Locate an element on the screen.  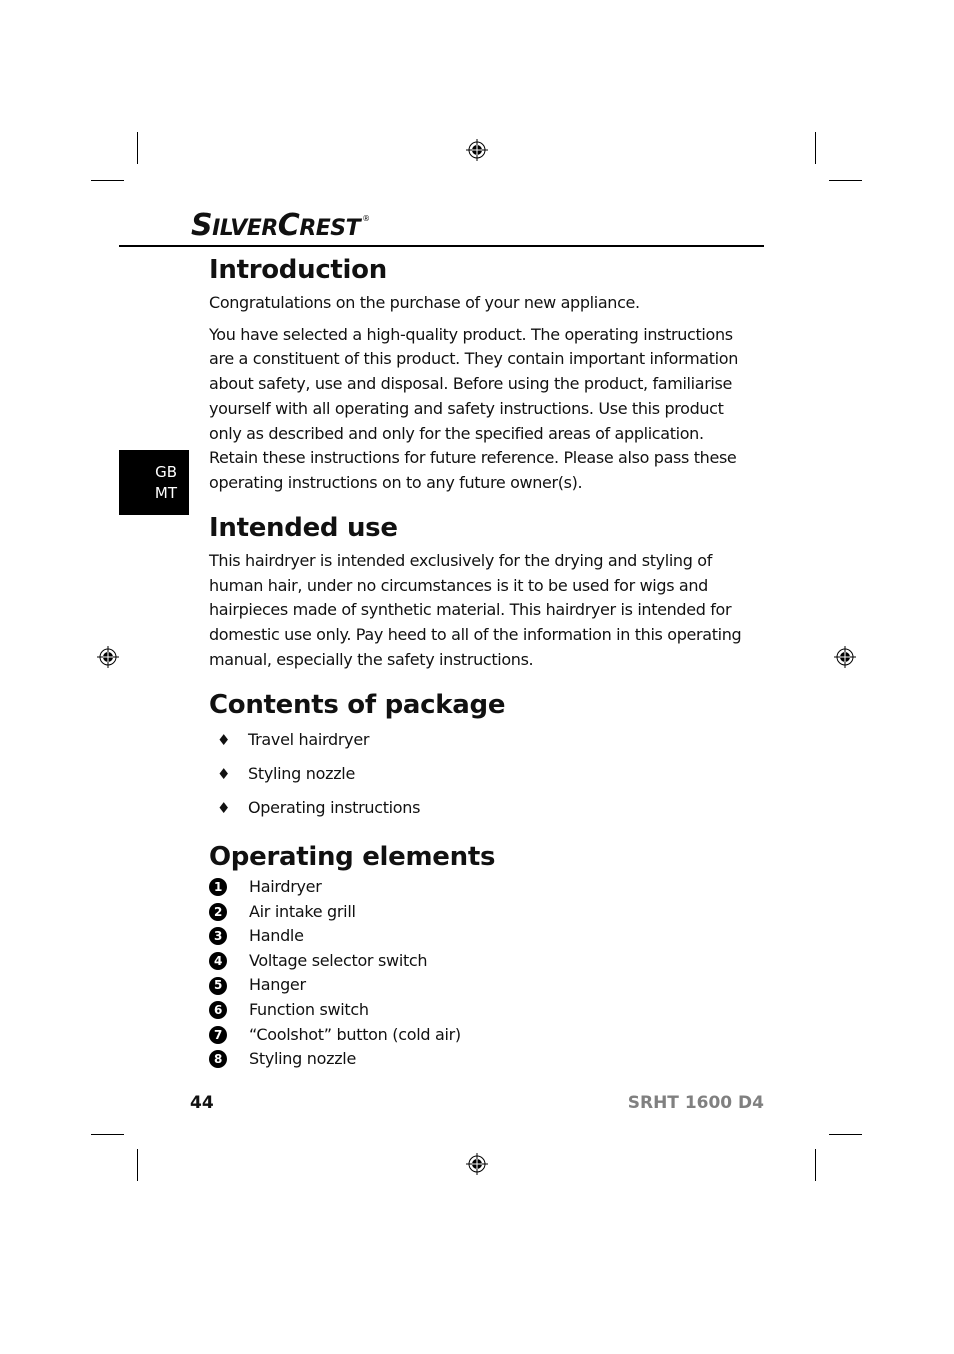
list-item-label: Hanger is located at coordinates (277, 985).